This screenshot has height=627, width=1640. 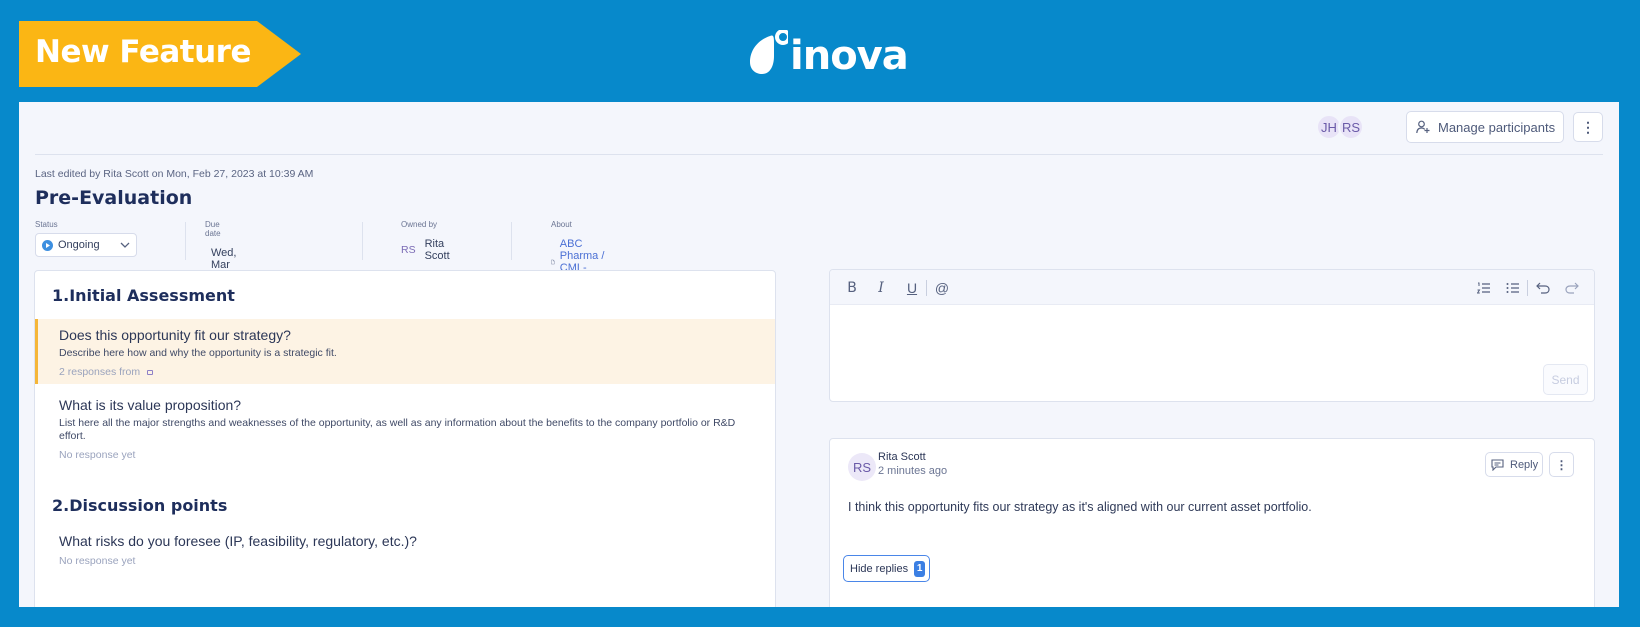 What do you see at coordinates (1497, 464) in the screenshot?
I see `comment-icon` at bounding box center [1497, 464].